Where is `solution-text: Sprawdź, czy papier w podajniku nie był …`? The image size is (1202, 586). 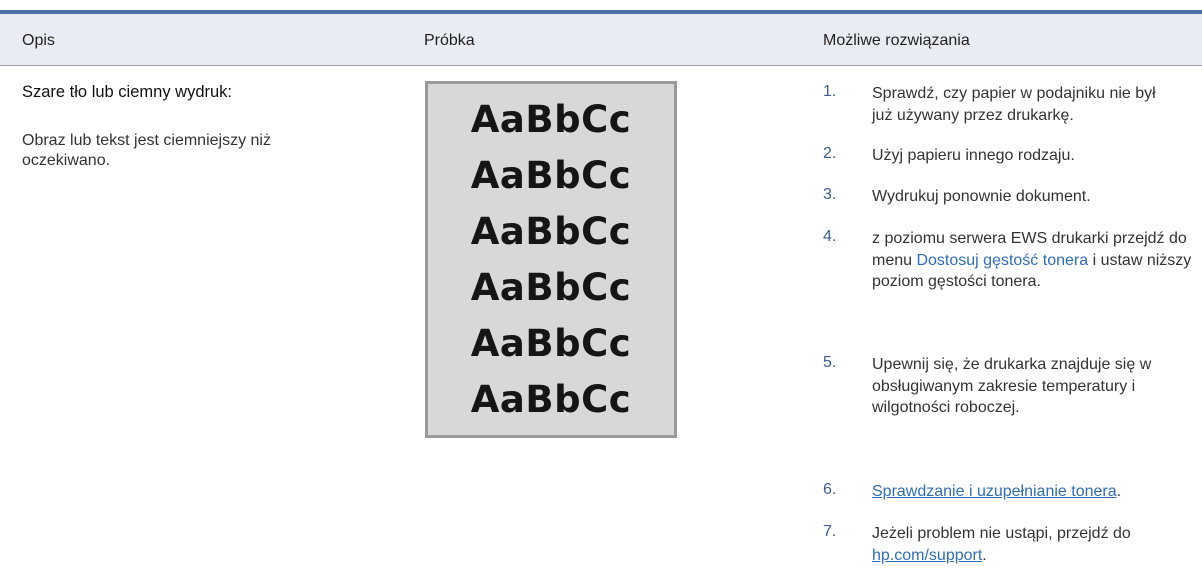 solution-text: Sprawdź, czy papier w podajniku nie był … is located at coordinates (1014, 104).